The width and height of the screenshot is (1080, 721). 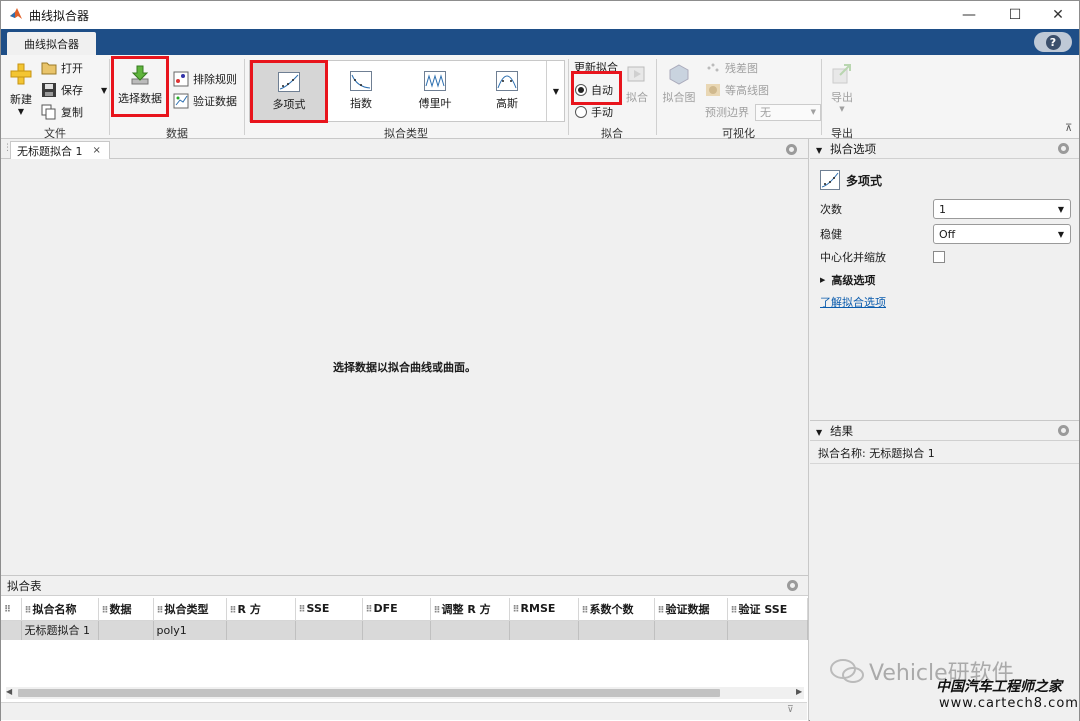 I want to click on scroll-right-icon: ▶, so click(x=799, y=691).